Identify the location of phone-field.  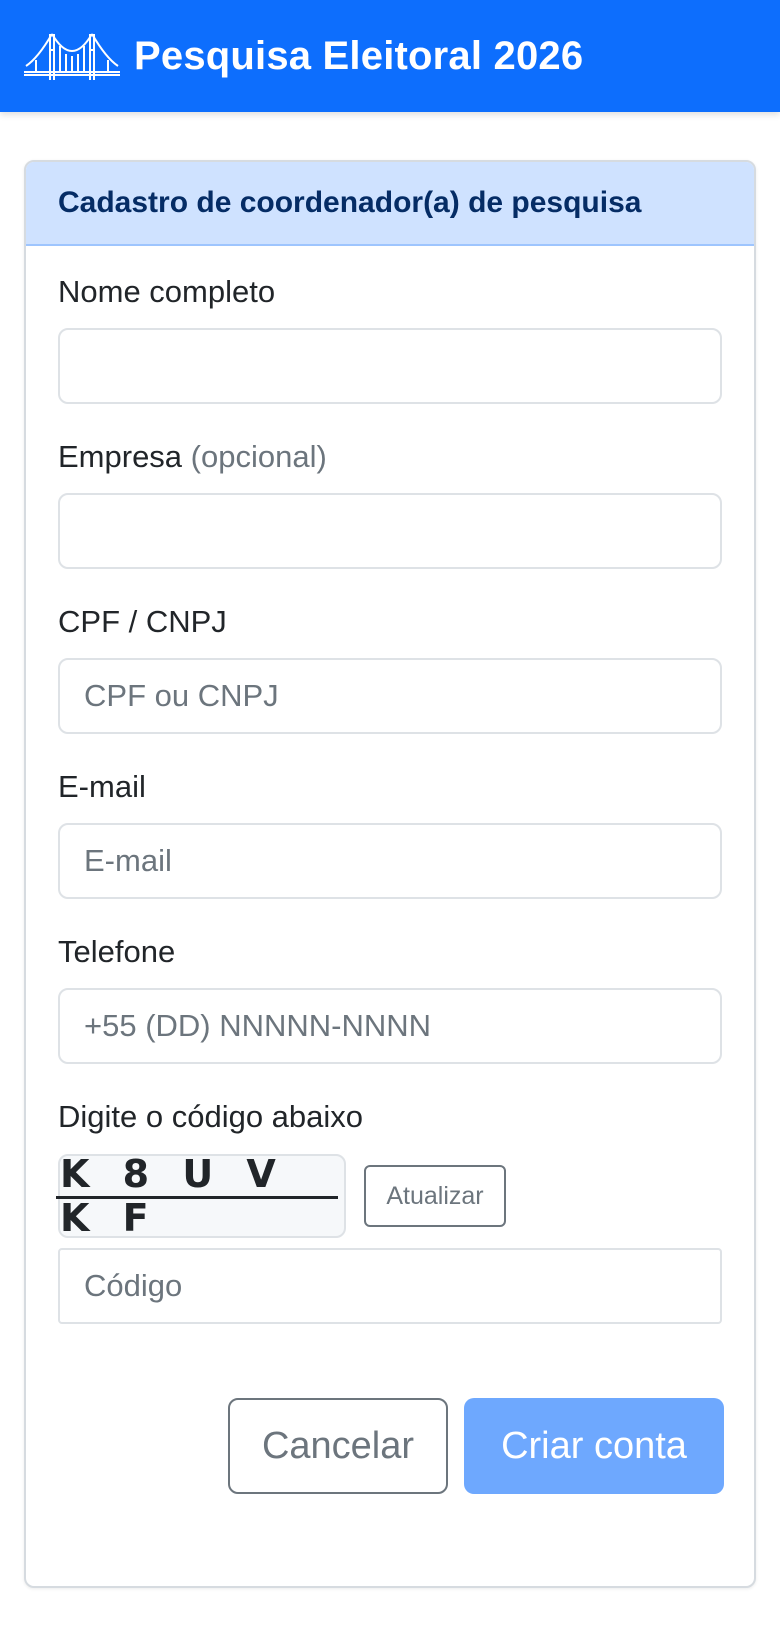
(390, 1026).